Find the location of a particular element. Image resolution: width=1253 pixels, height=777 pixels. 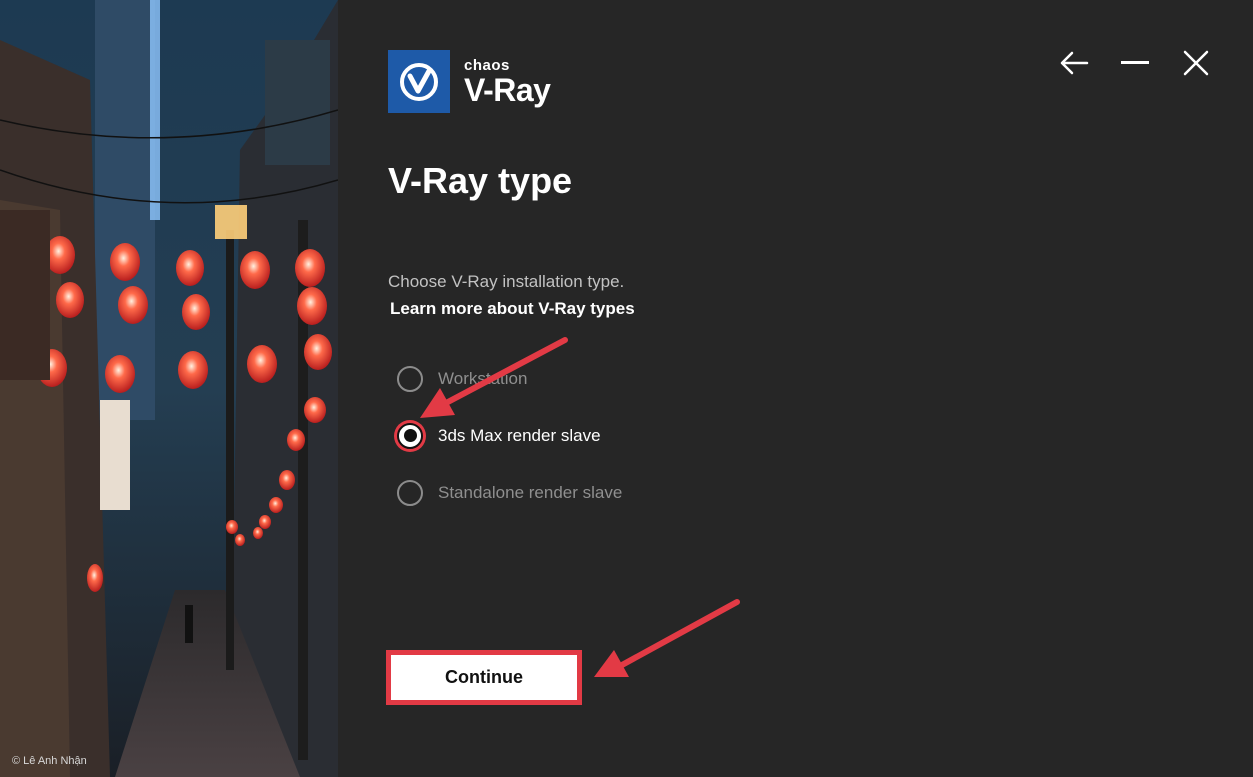

option-standalone-render-slave: Standalone render slave is located at coordinates (509, 492).